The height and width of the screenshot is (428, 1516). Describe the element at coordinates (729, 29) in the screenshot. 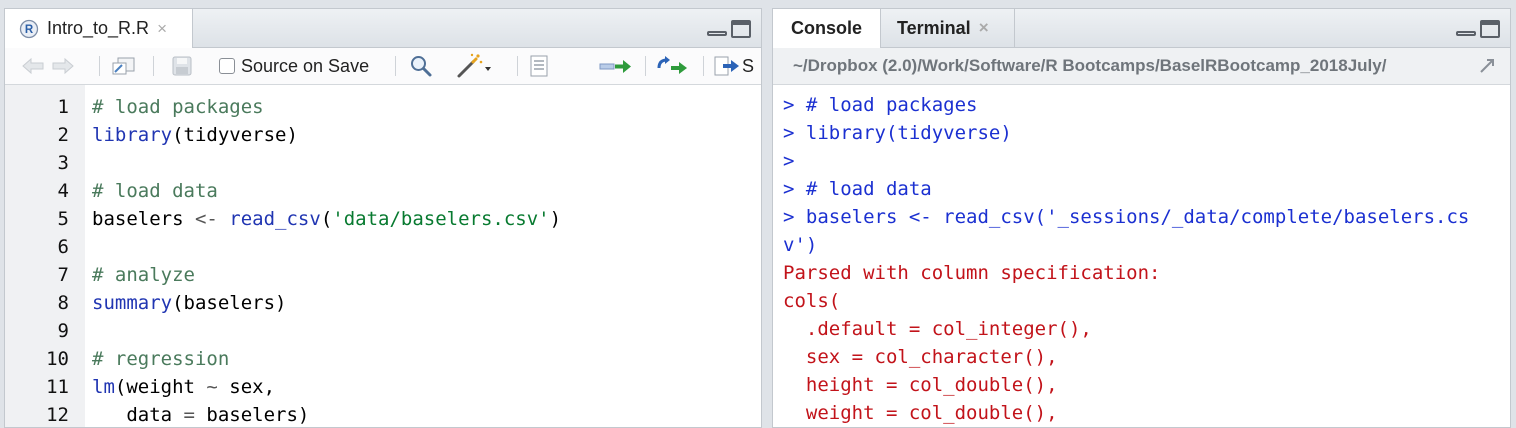

I see `editor-window-buttons` at that location.